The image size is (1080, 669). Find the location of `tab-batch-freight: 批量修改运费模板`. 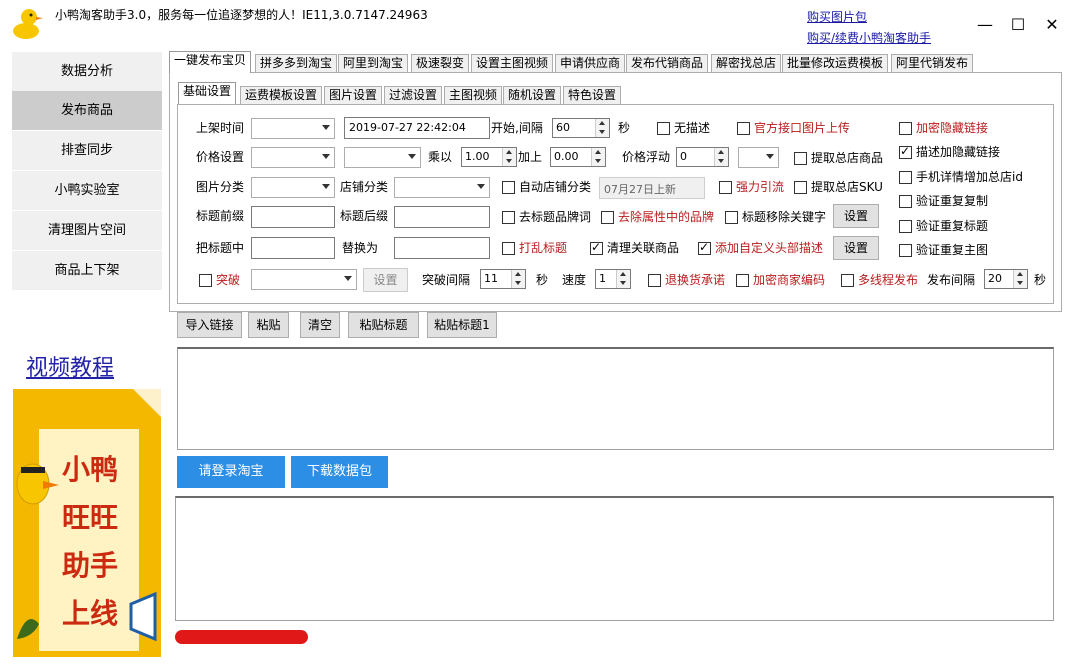

tab-batch-freight: 批量修改运费模板 is located at coordinates (835, 63).